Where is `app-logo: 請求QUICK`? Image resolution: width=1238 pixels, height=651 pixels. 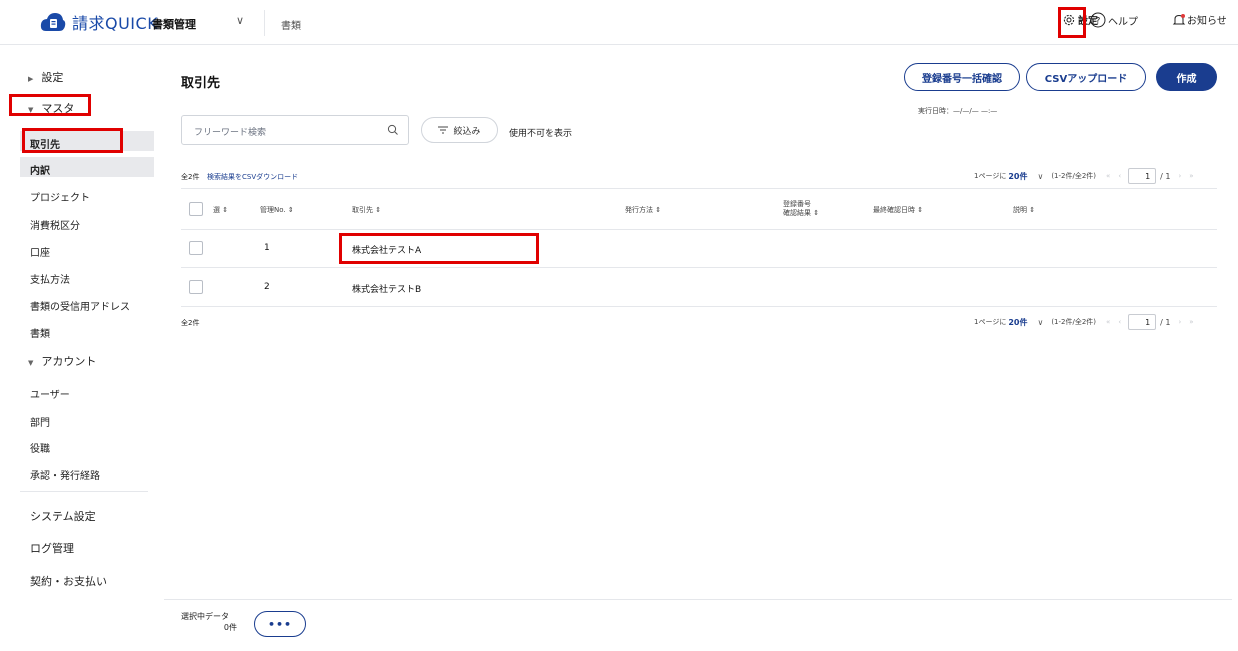 app-logo: 請求QUICK is located at coordinates (99, 22).